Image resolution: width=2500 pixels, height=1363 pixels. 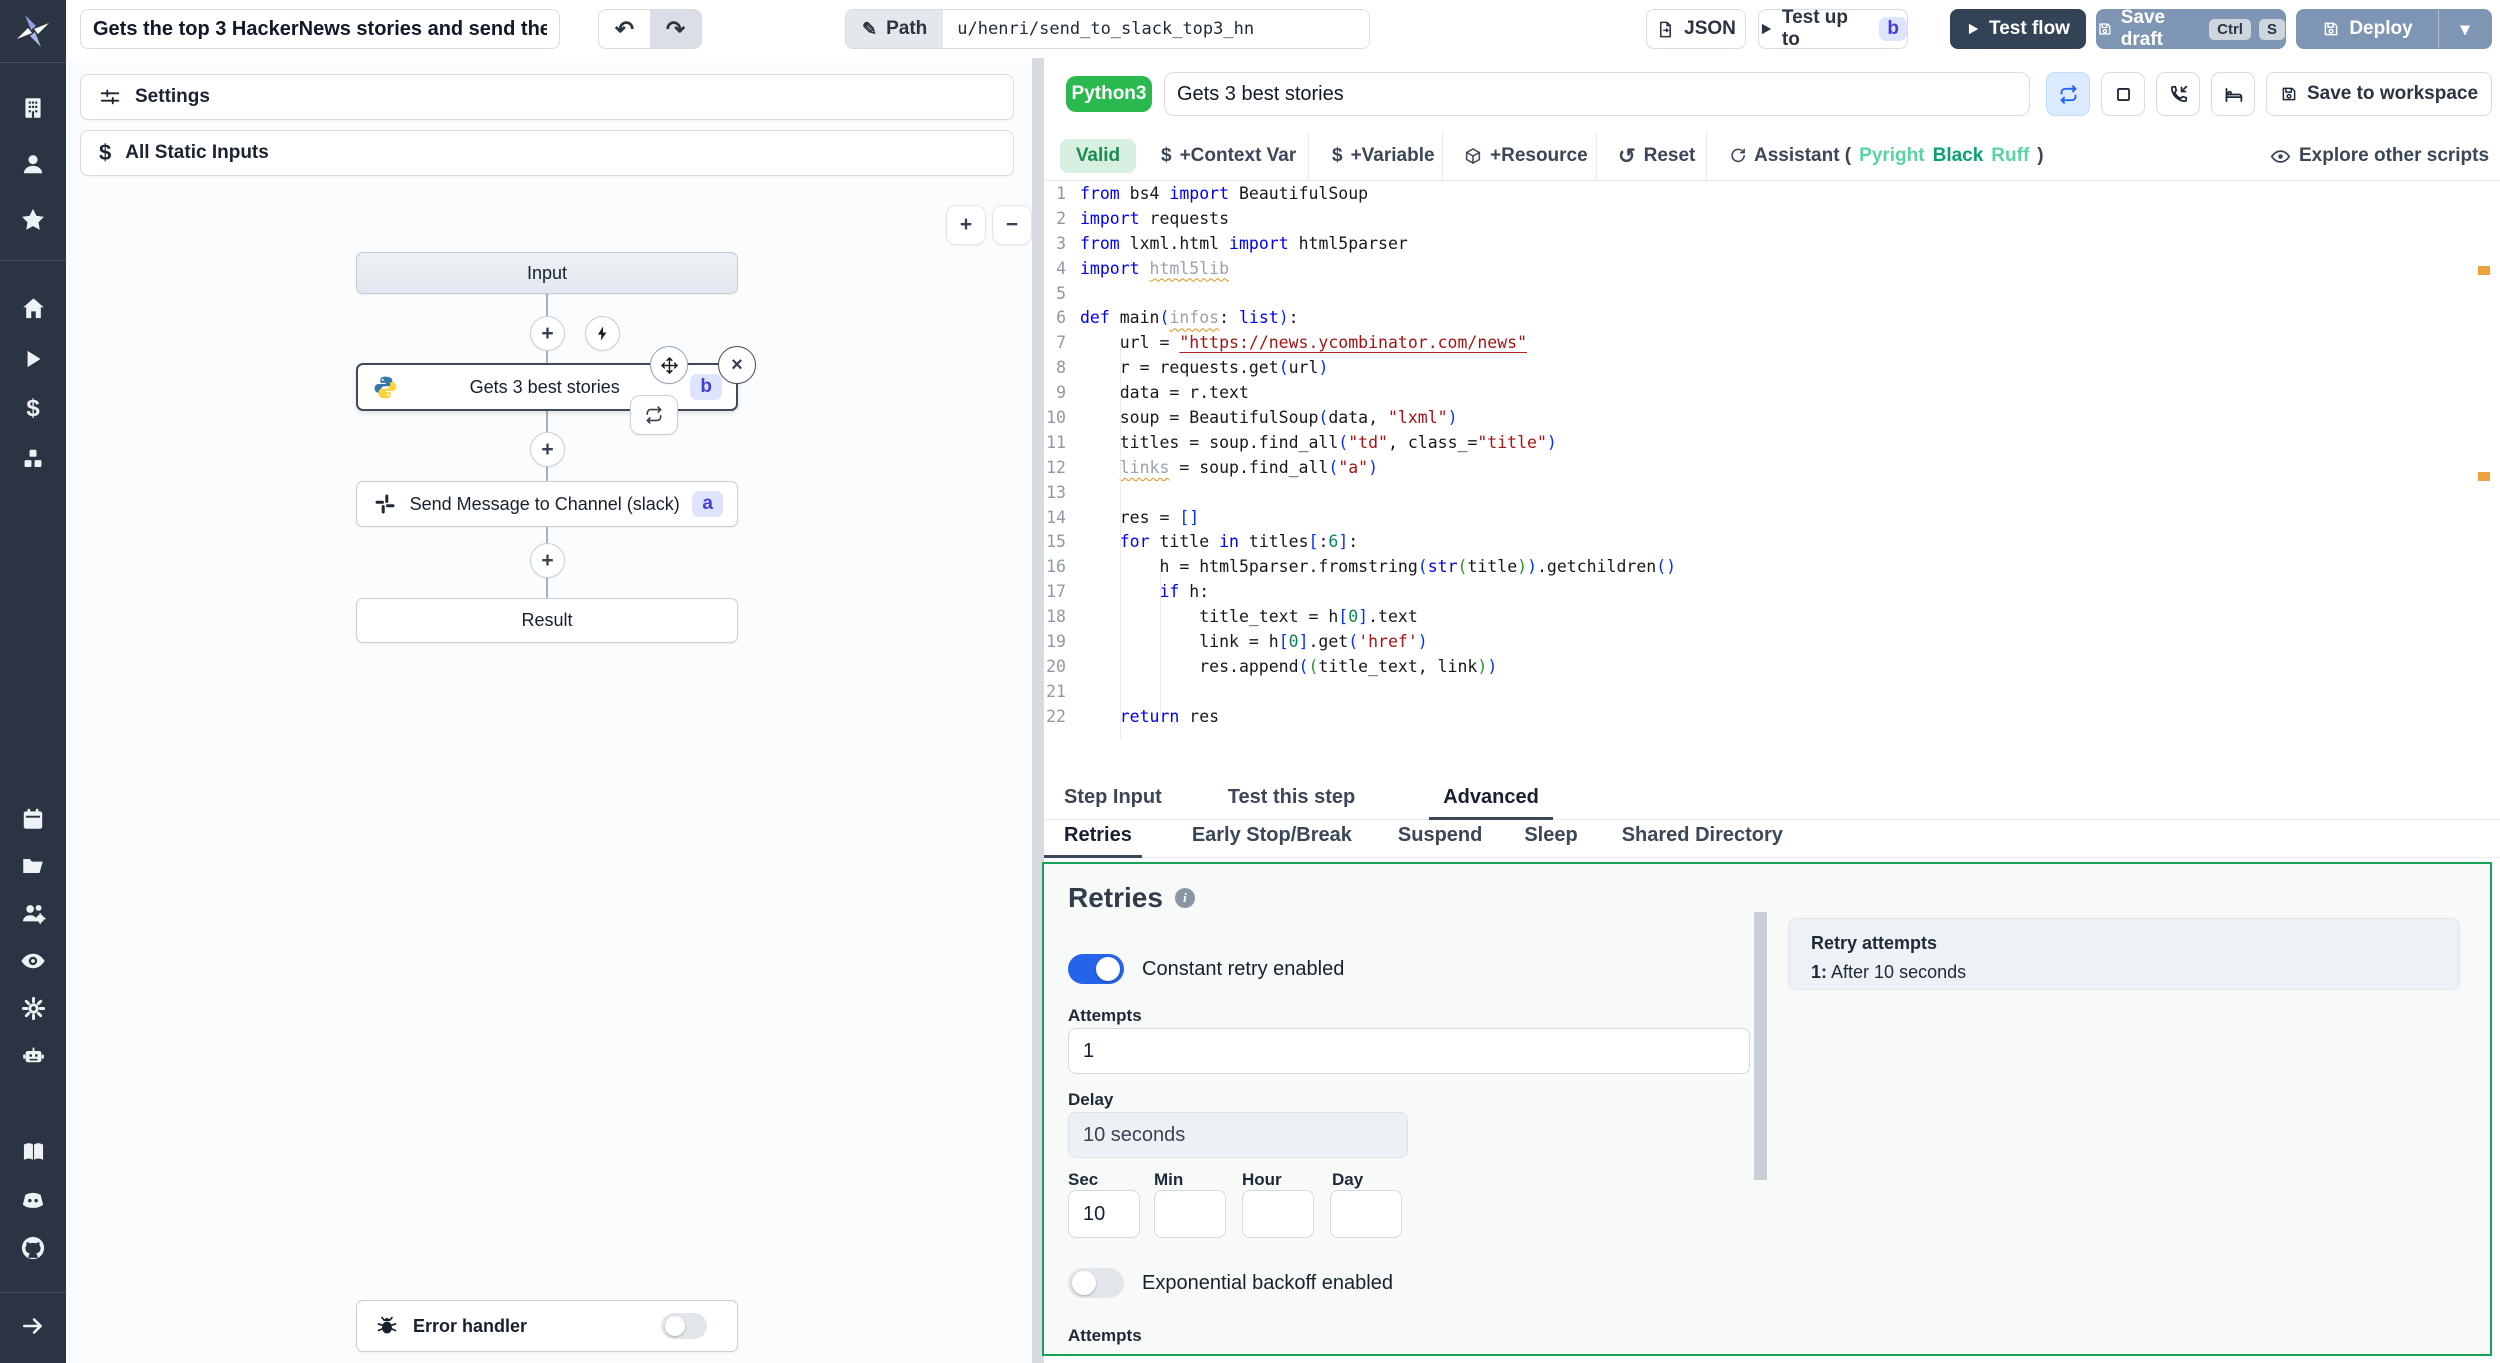 What do you see at coordinates (33, 409) in the screenshot?
I see `sidebar-item-variables: $` at bounding box center [33, 409].